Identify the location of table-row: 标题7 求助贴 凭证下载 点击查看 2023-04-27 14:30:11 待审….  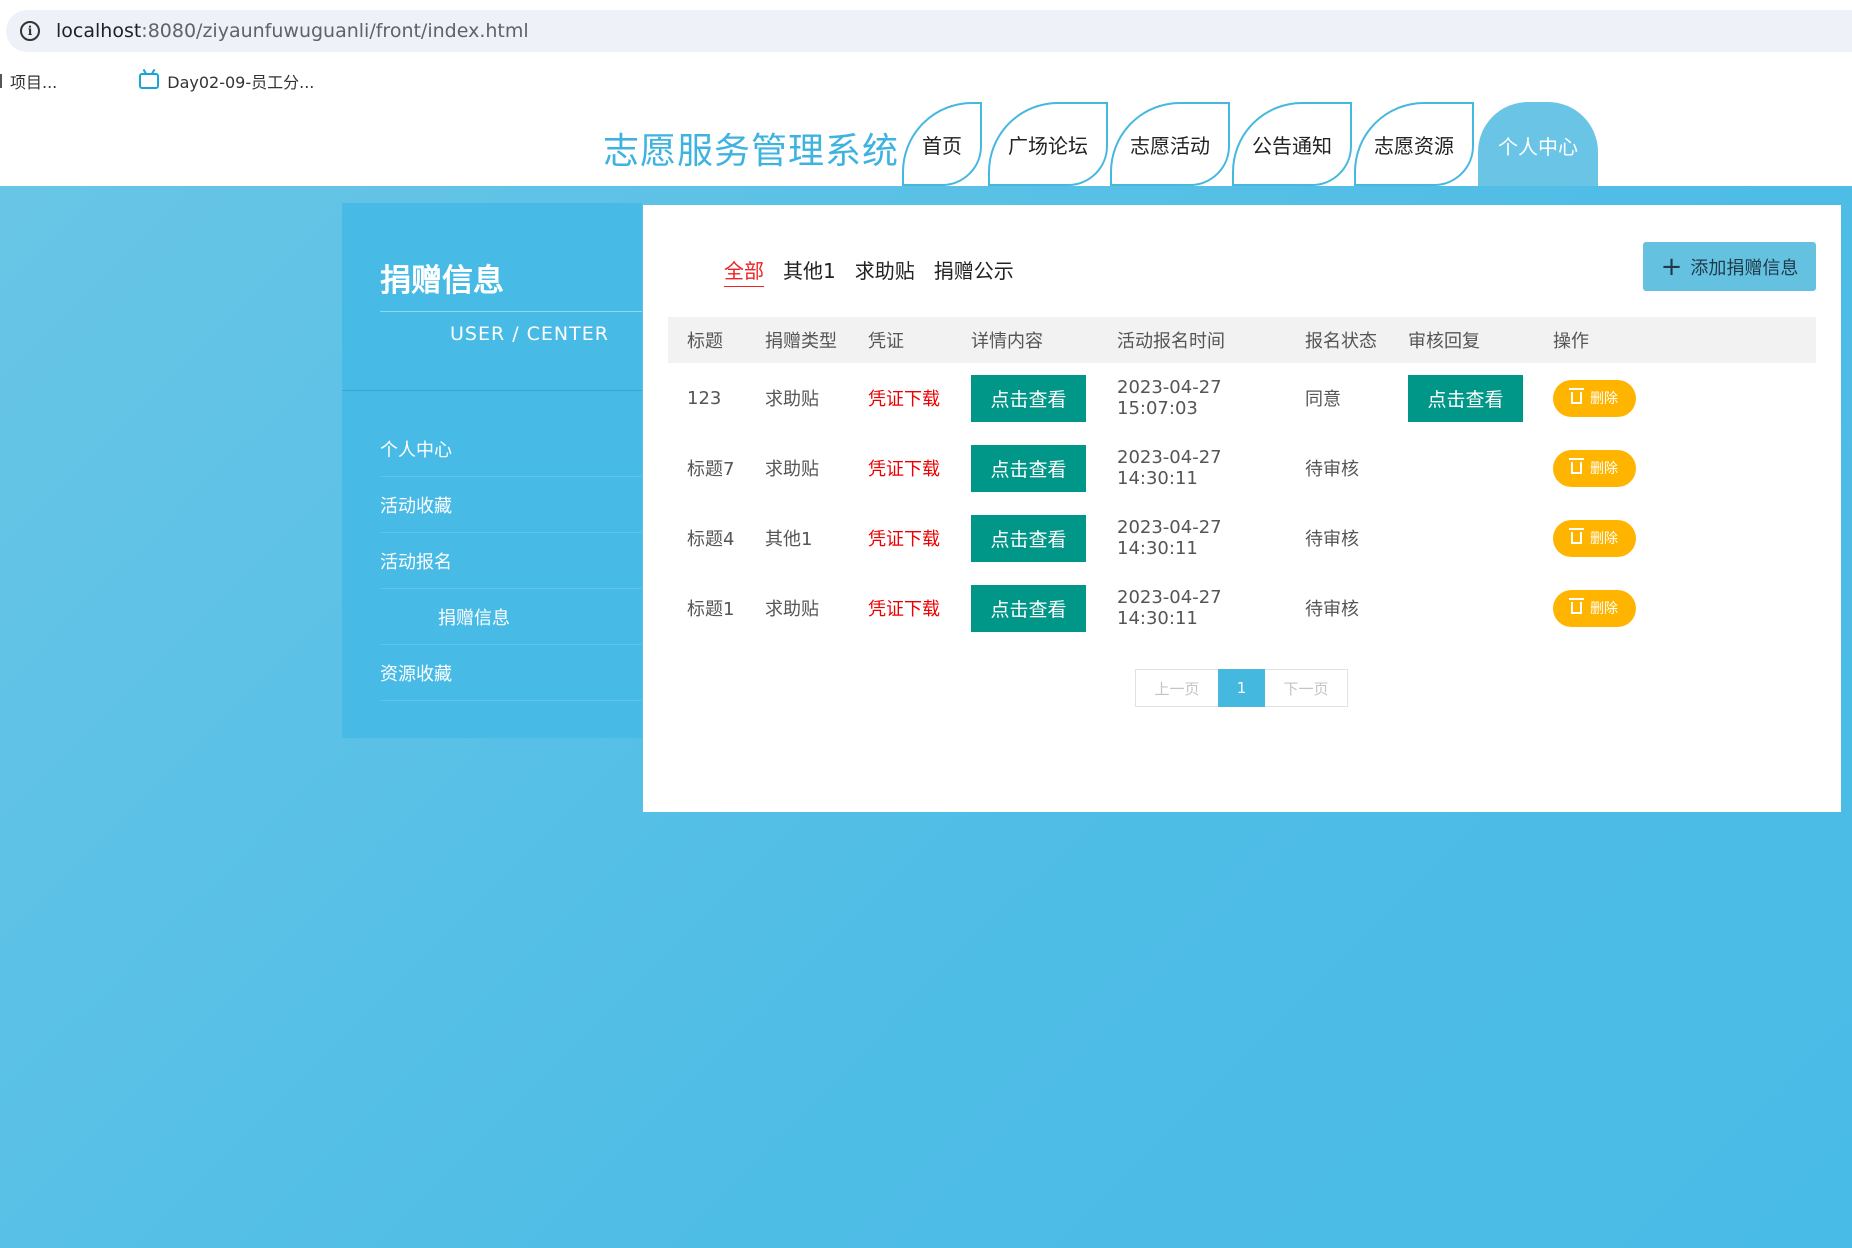
(1242, 468).